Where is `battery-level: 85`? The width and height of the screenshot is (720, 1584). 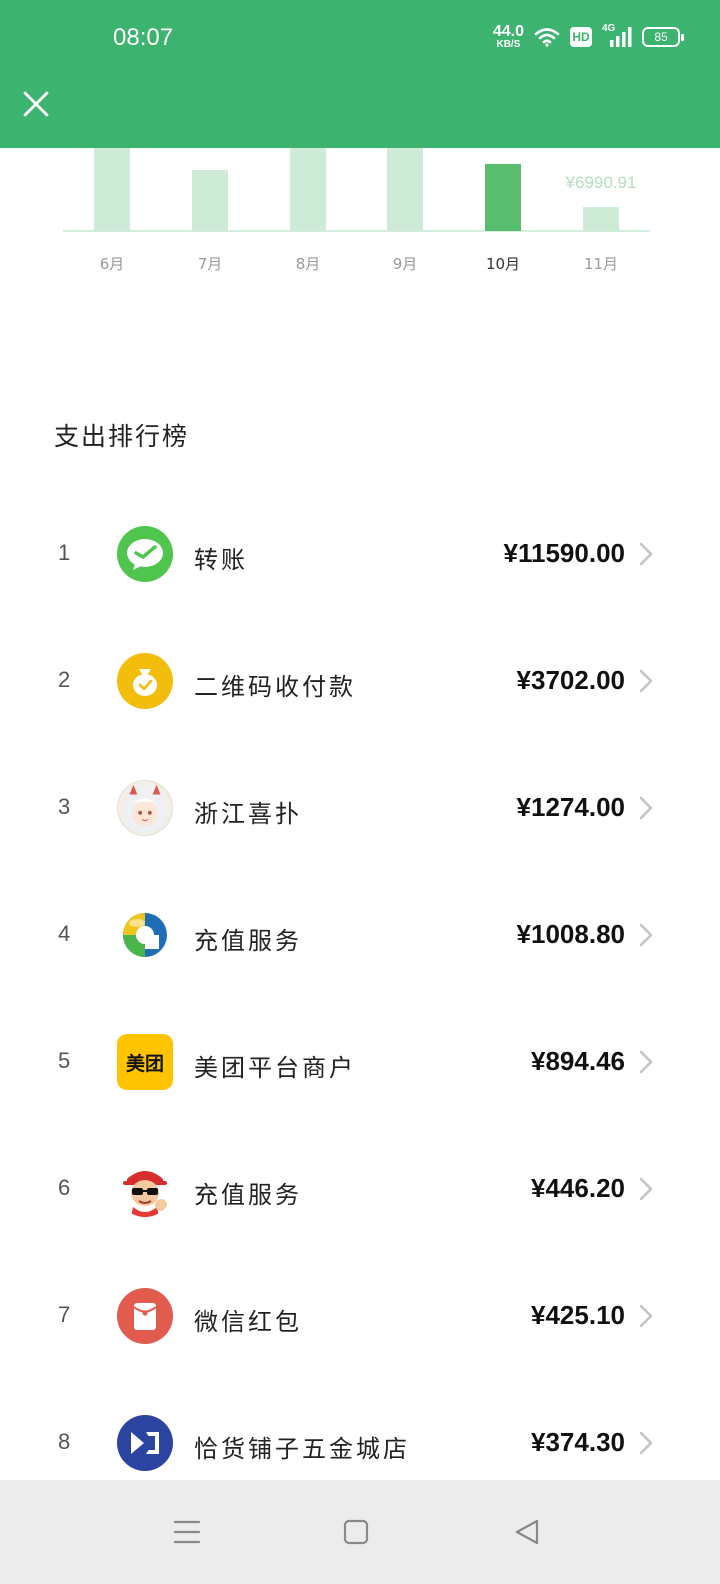
battery-level: 85 is located at coordinates (661, 37).